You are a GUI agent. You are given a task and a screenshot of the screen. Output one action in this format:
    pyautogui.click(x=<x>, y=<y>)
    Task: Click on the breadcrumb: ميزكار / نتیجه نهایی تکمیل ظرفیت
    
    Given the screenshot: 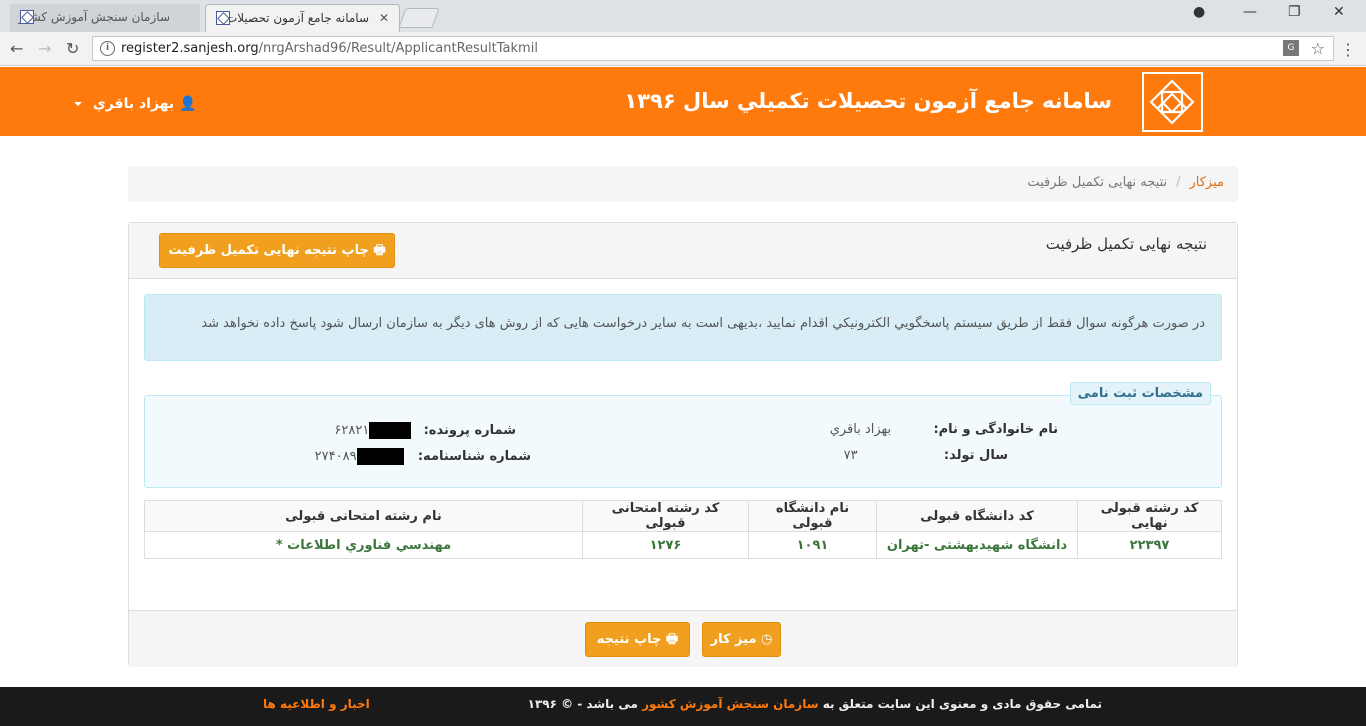 What is the action you would take?
    pyautogui.click(x=683, y=184)
    